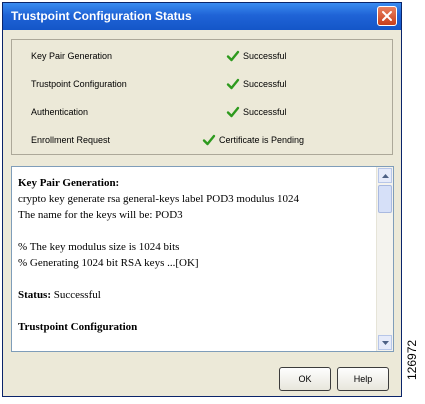 The width and height of the screenshot is (425, 404). I want to click on scroll-down-arrow-icon, so click(385, 342).